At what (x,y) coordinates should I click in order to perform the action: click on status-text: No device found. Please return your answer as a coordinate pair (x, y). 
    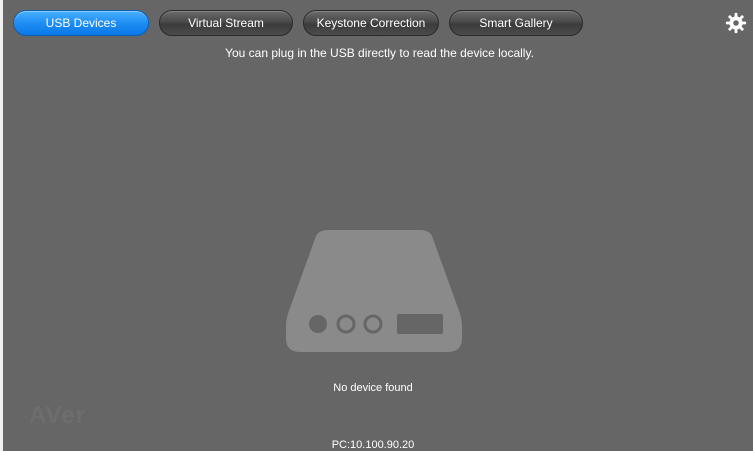
    Looking at the image, I should click on (373, 388).